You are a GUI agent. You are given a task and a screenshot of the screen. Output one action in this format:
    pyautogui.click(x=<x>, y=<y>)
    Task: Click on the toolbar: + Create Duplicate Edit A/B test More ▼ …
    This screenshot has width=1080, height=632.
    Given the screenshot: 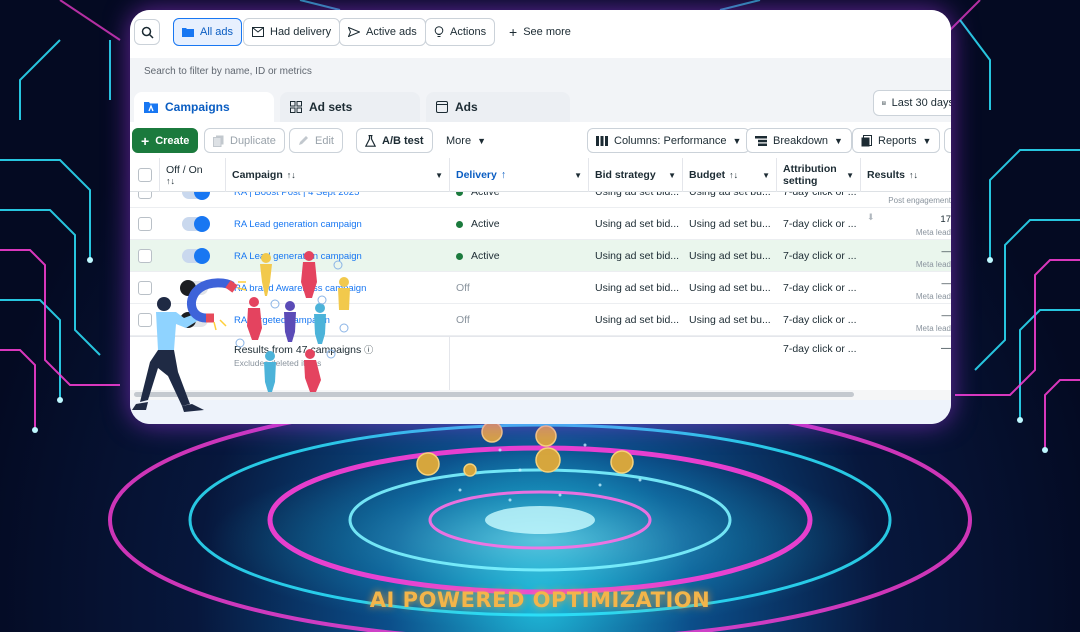 What is the action you would take?
    pyautogui.click(x=540, y=140)
    